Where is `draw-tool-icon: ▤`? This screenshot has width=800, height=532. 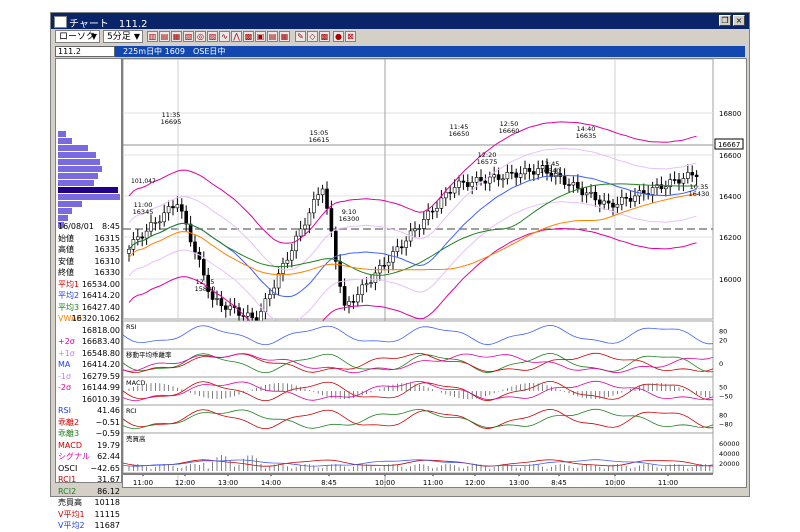 draw-tool-icon: ▤ is located at coordinates (272, 36).